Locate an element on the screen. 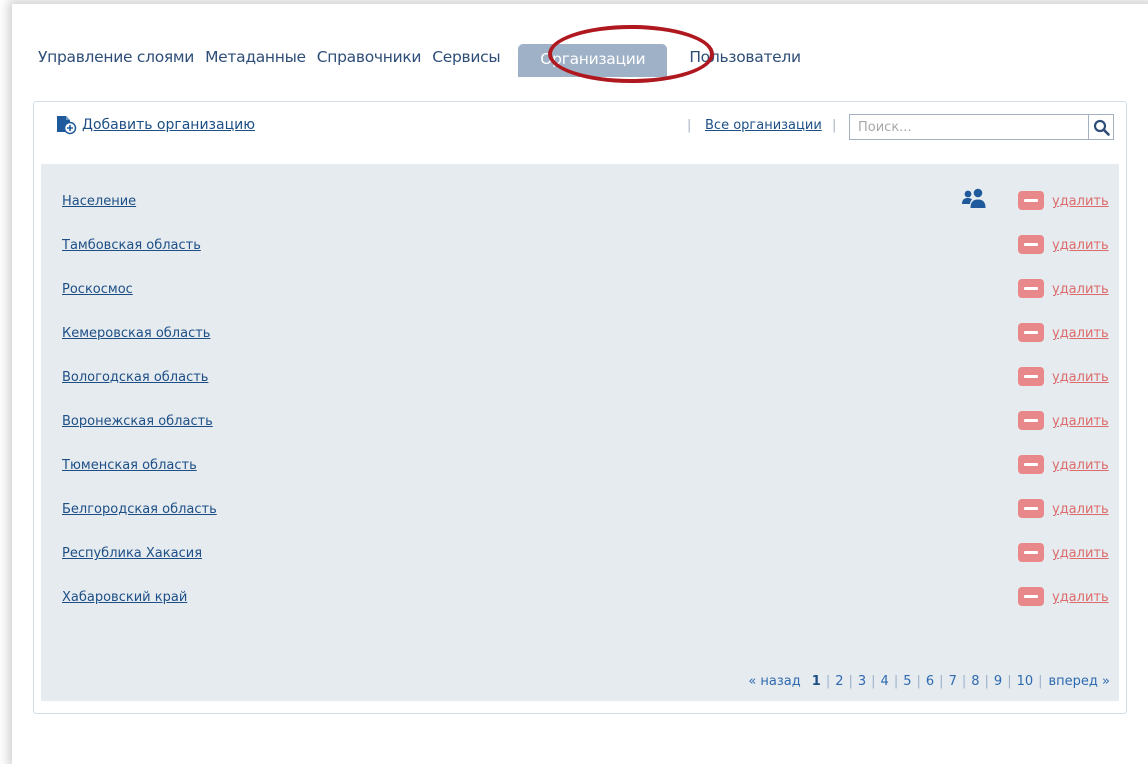  pager-page-10: 10 is located at coordinates (1025, 681).